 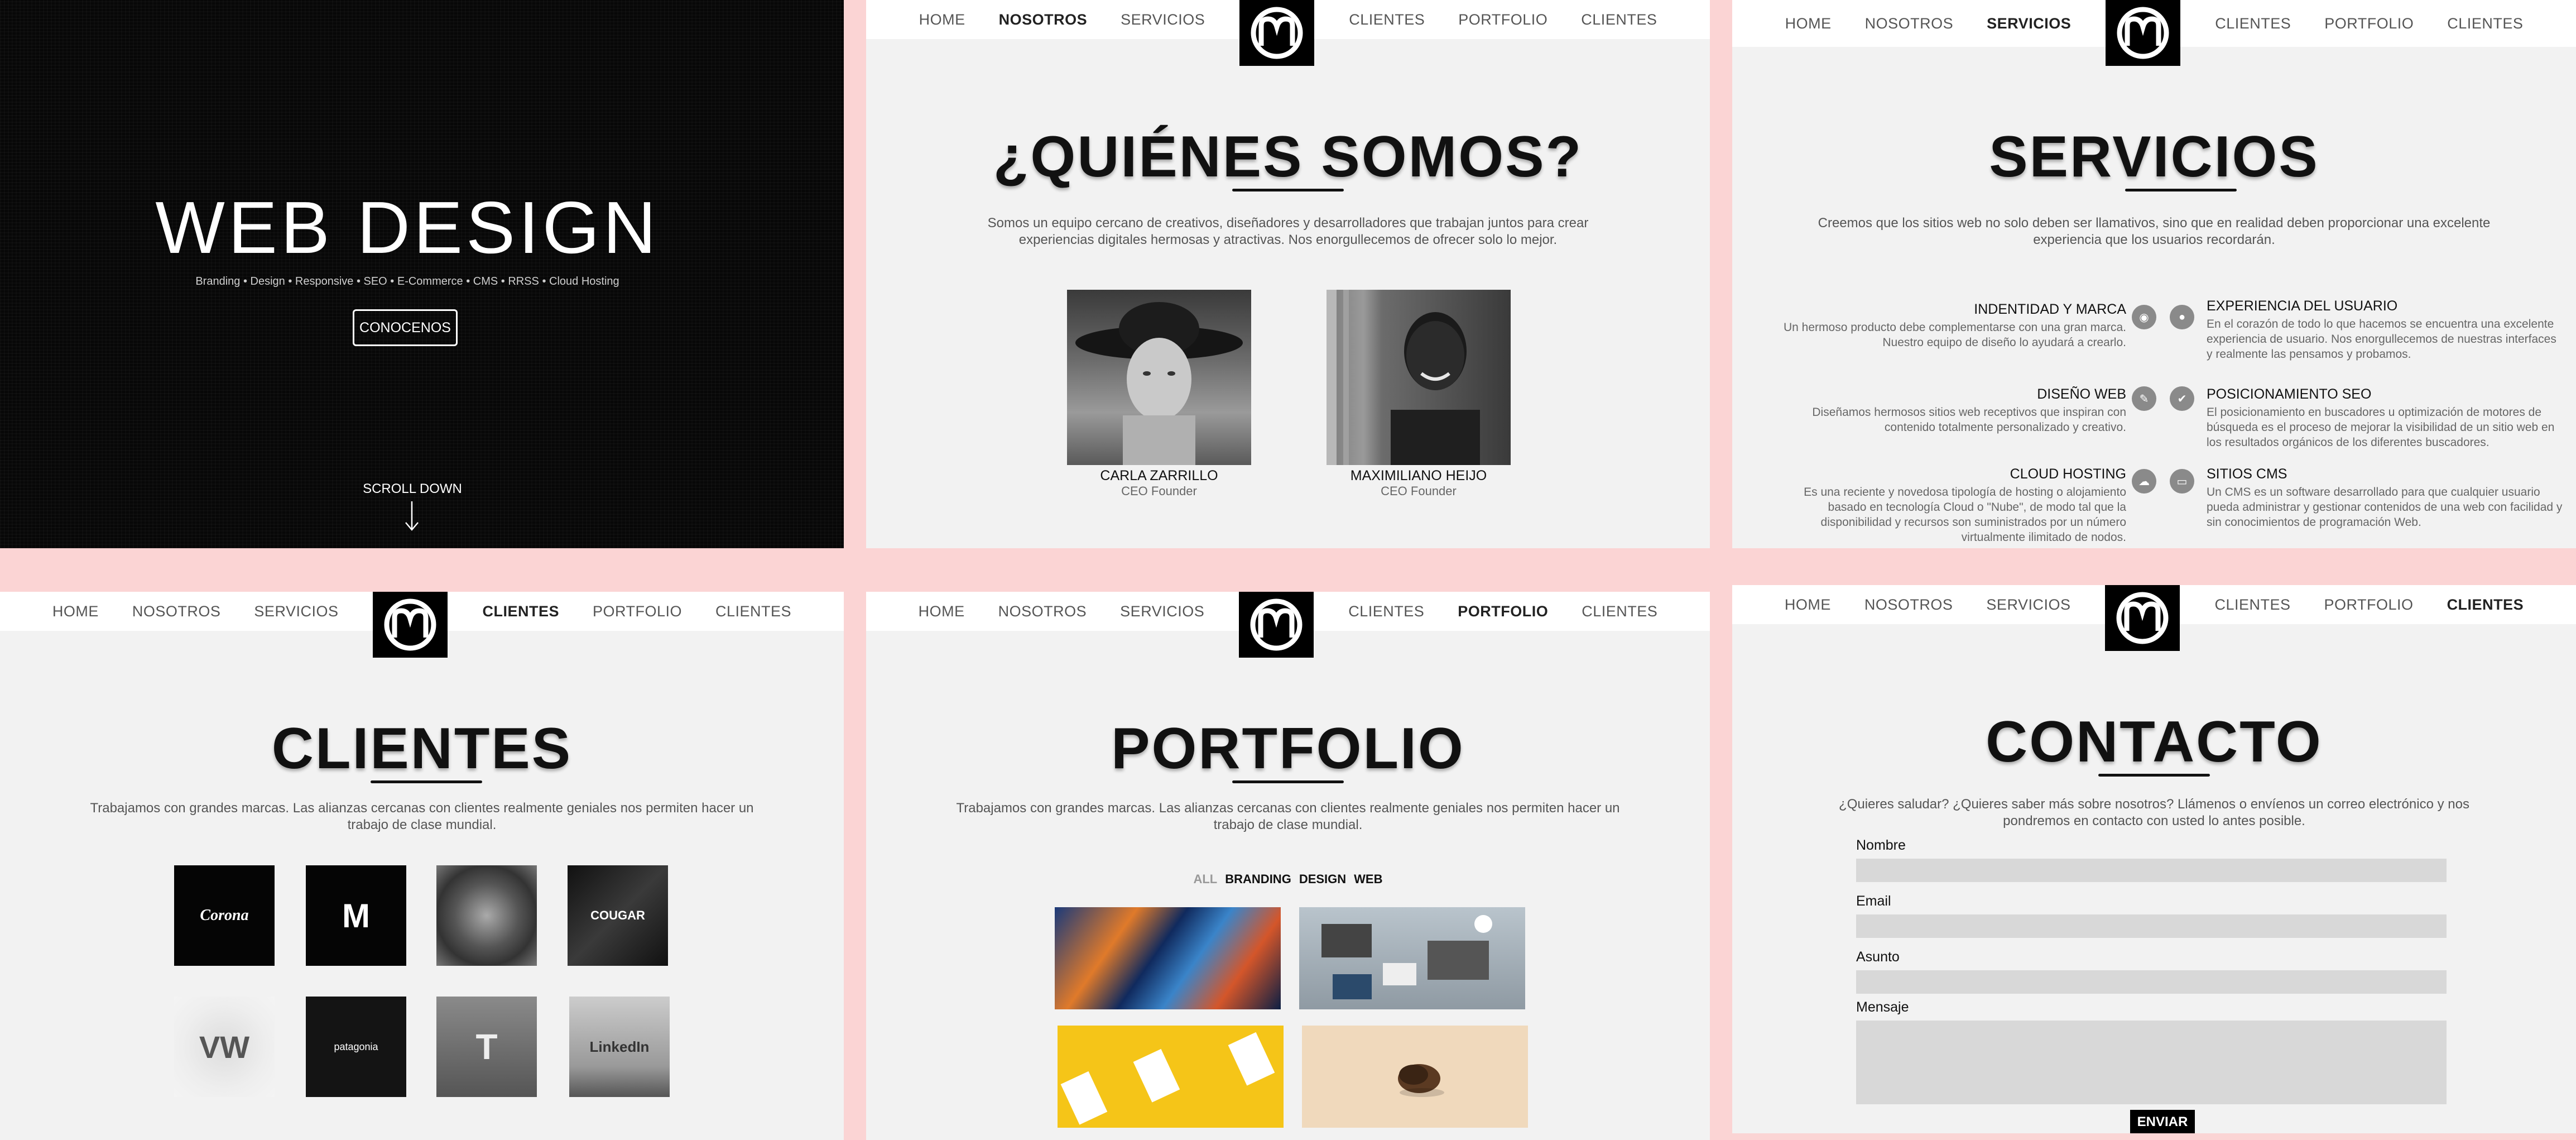 I want to click on client-logo-corona: Corona, so click(x=224, y=915).